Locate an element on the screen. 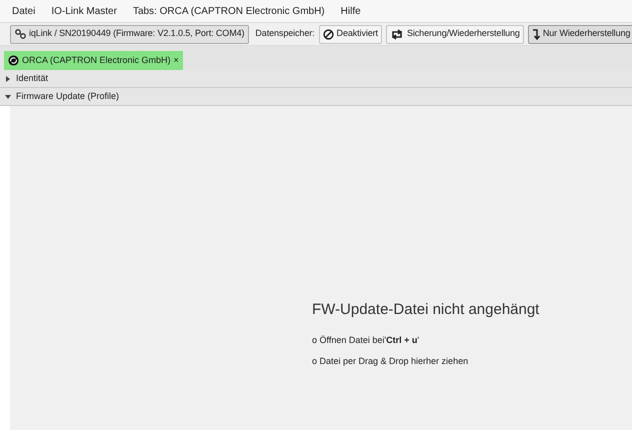 The width and height of the screenshot is (632, 430). menu-item: Datei is located at coordinates (24, 11).